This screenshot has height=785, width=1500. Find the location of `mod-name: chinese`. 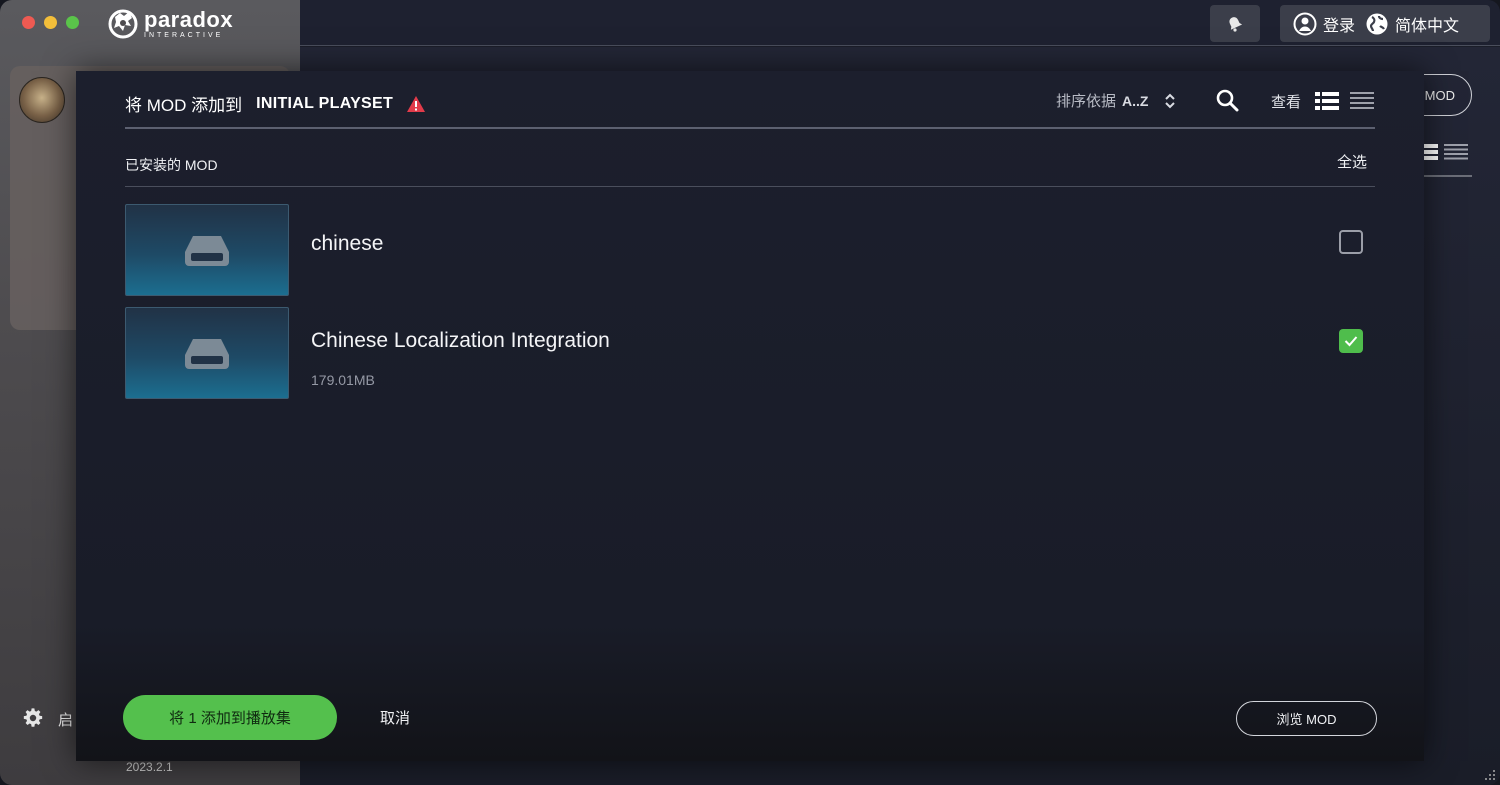

mod-name: chinese is located at coordinates (347, 243).